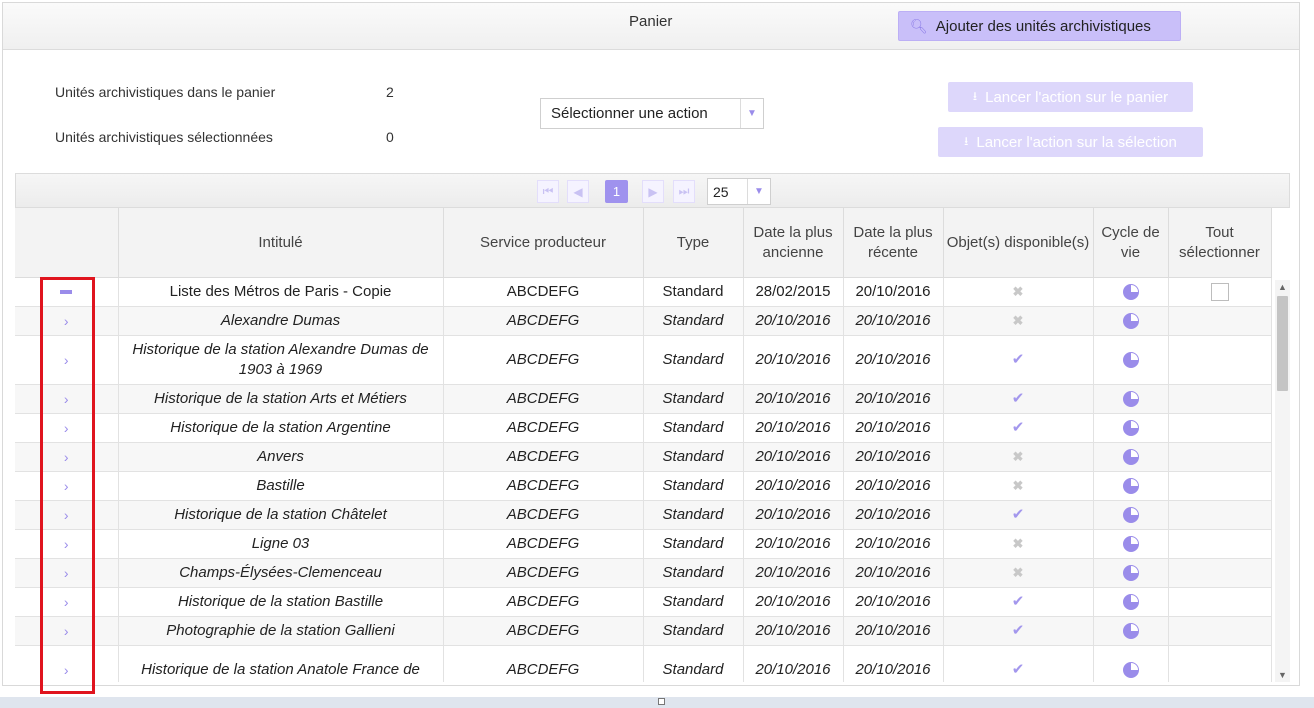 The height and width of the screenshot is (708, 1314). What do you see at coordinates (1282, 675) in the screenshot?
I see `scroll-down-icon: ▼` at bounding box center [1282, 675].